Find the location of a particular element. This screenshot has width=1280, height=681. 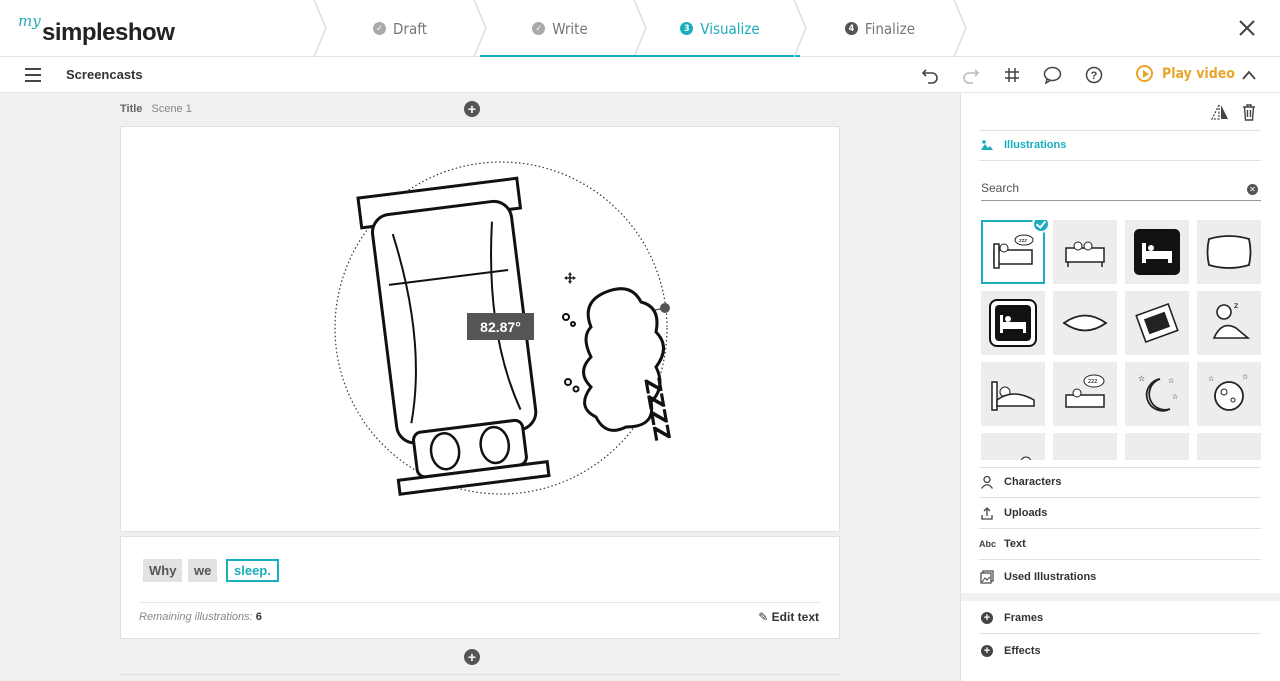

grid-icon is located at coordinates (1012, 75).